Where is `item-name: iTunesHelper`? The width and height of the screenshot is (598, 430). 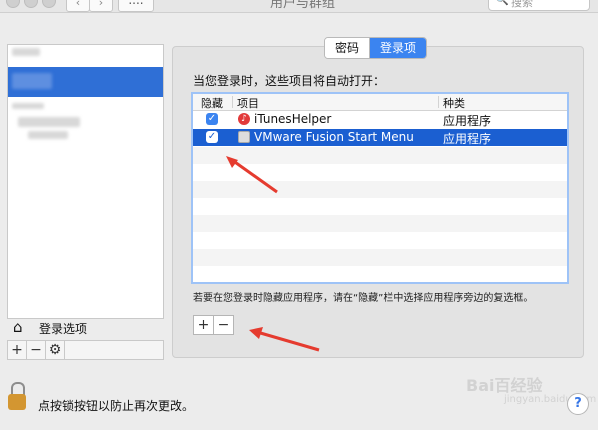
item-name: iTunesHelper is located at coordinates (293, 119).